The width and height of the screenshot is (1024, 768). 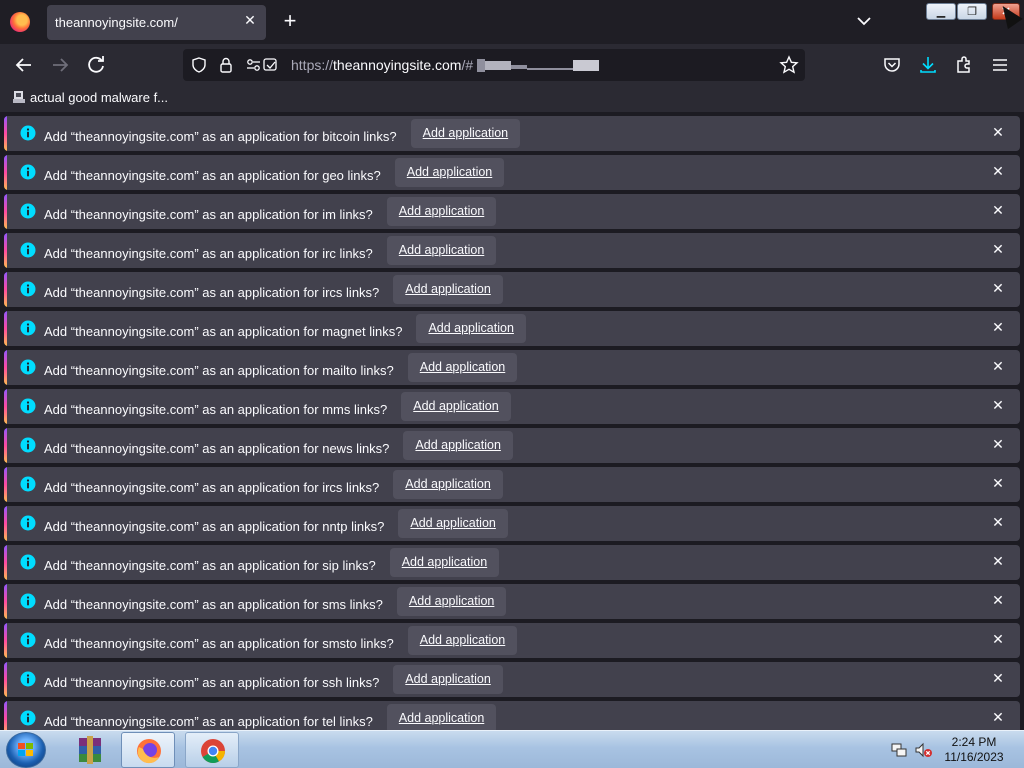 What do you see at coordinates (864, 21) in the screenshot?
I see `chevron-down-icon` at bounding box center [864, 21].